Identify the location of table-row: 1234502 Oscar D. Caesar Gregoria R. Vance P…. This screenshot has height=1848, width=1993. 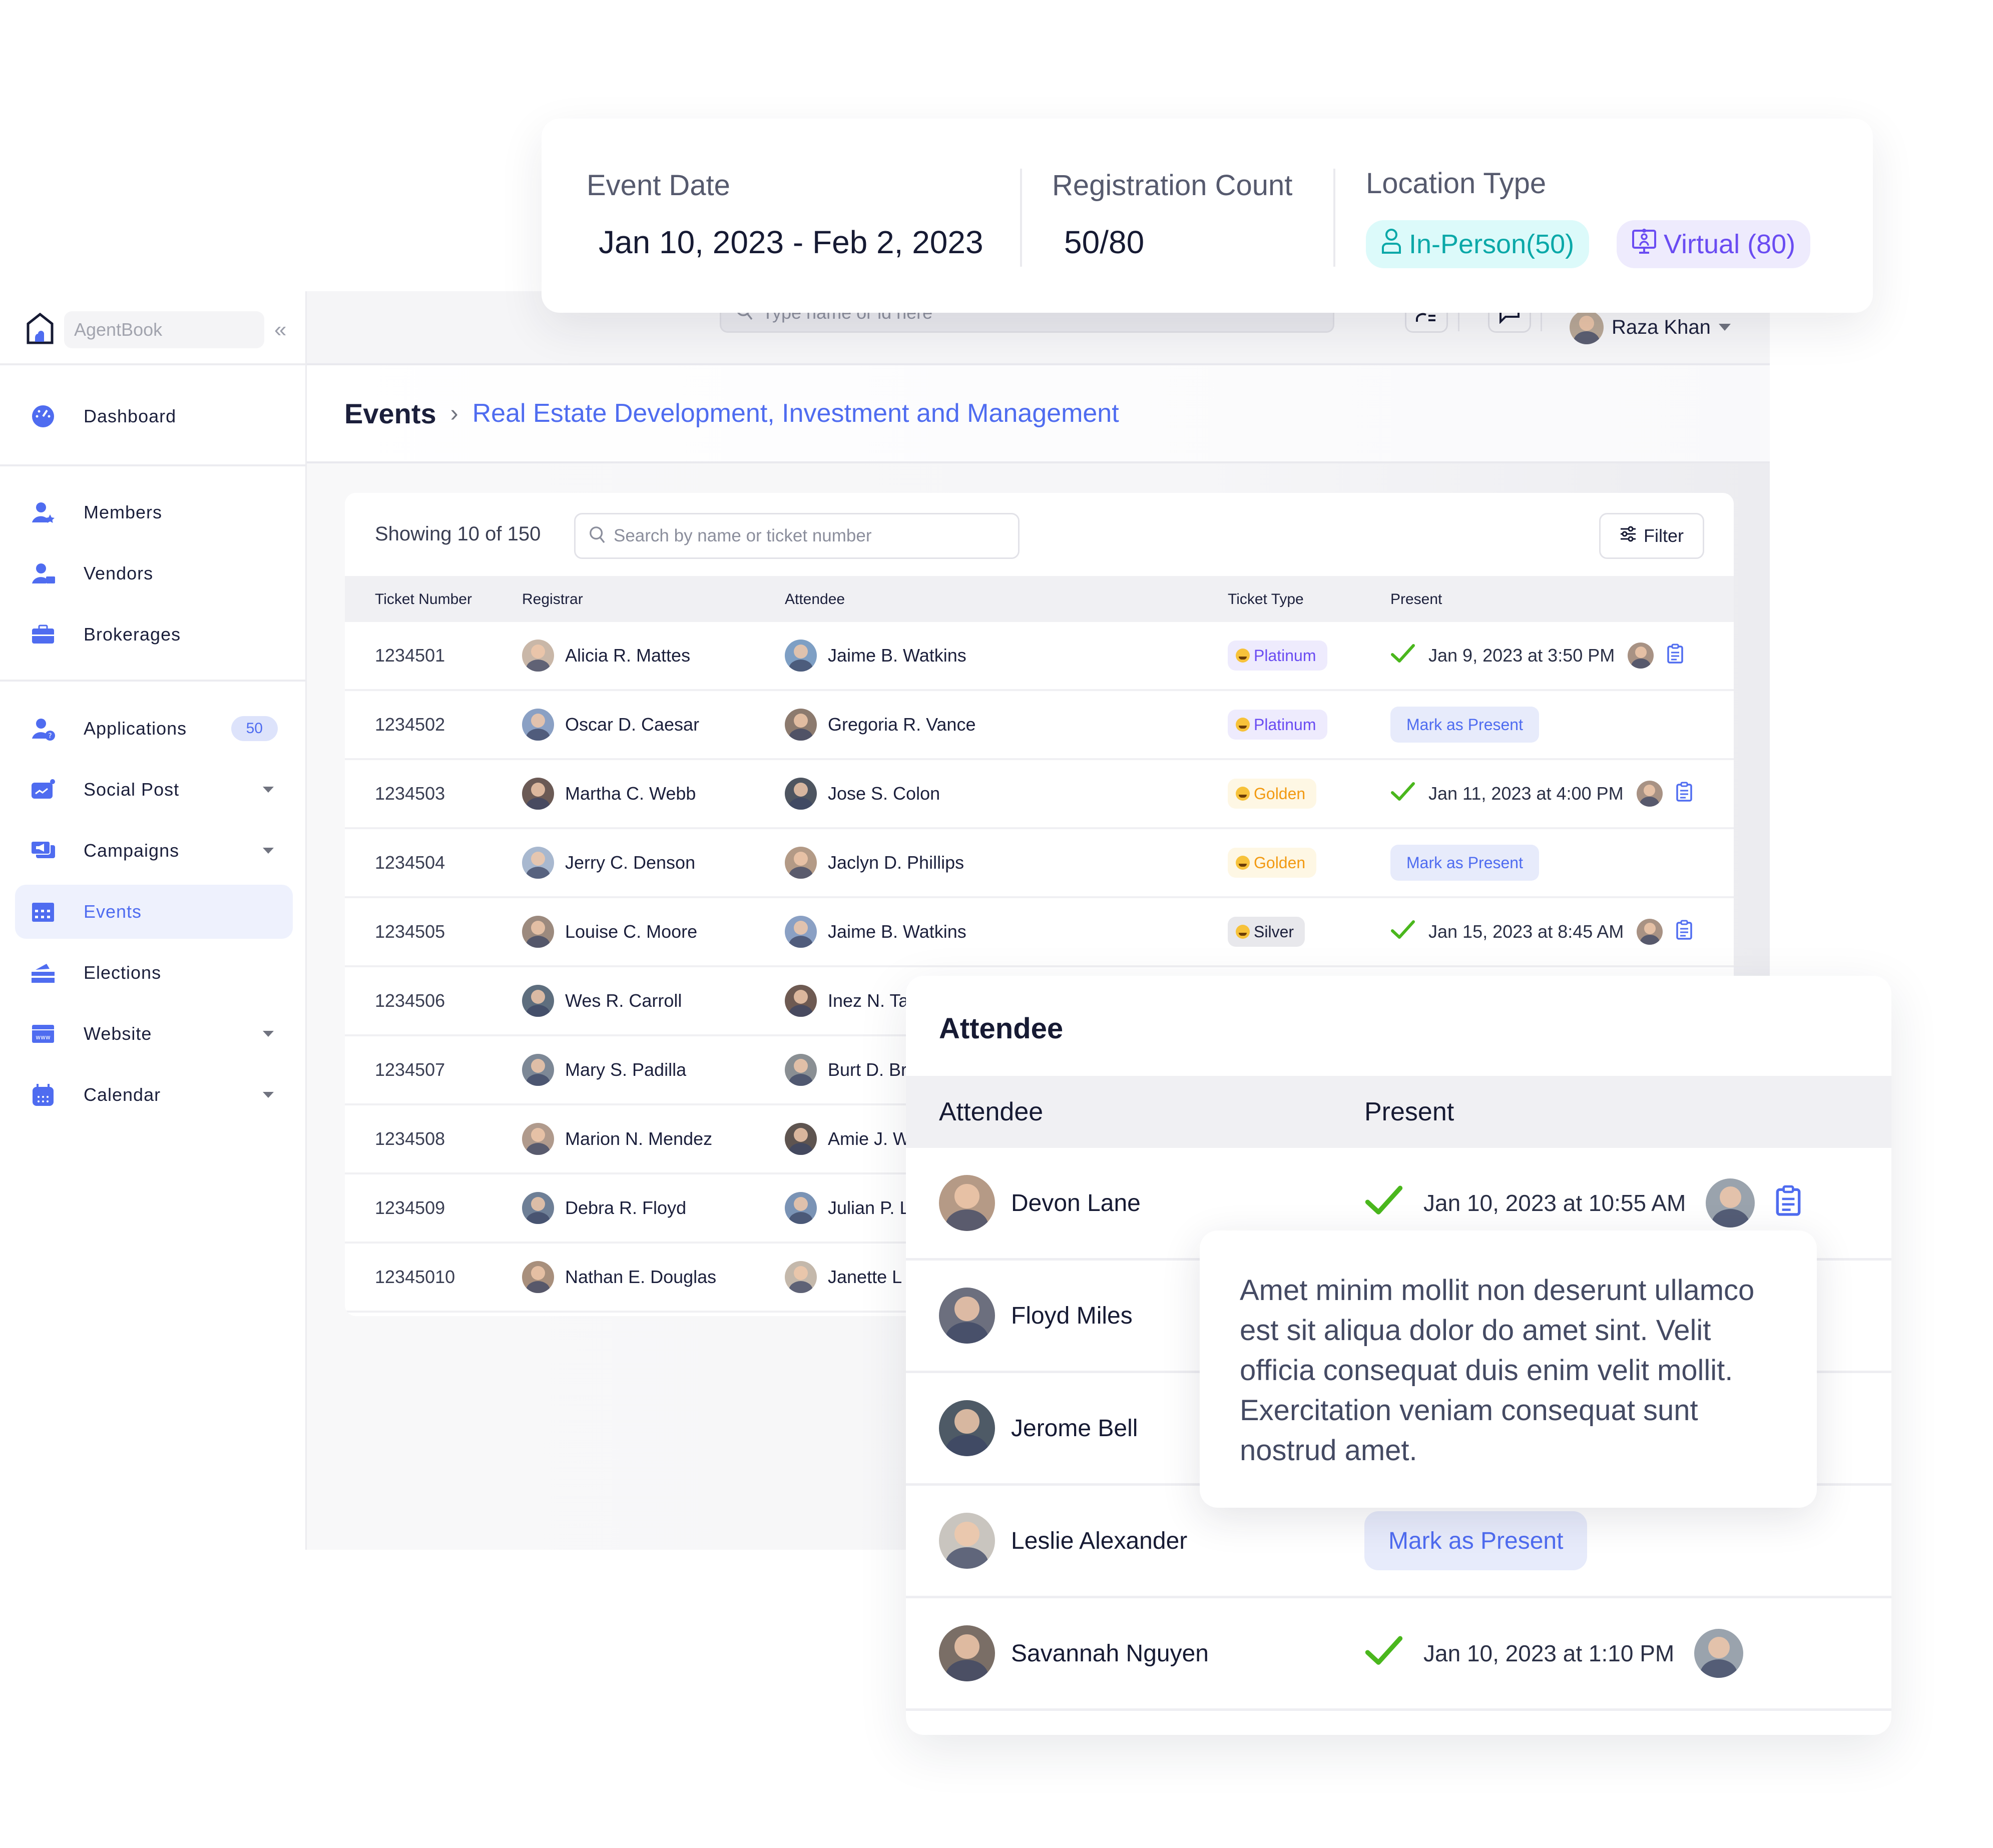
(1039, 726).